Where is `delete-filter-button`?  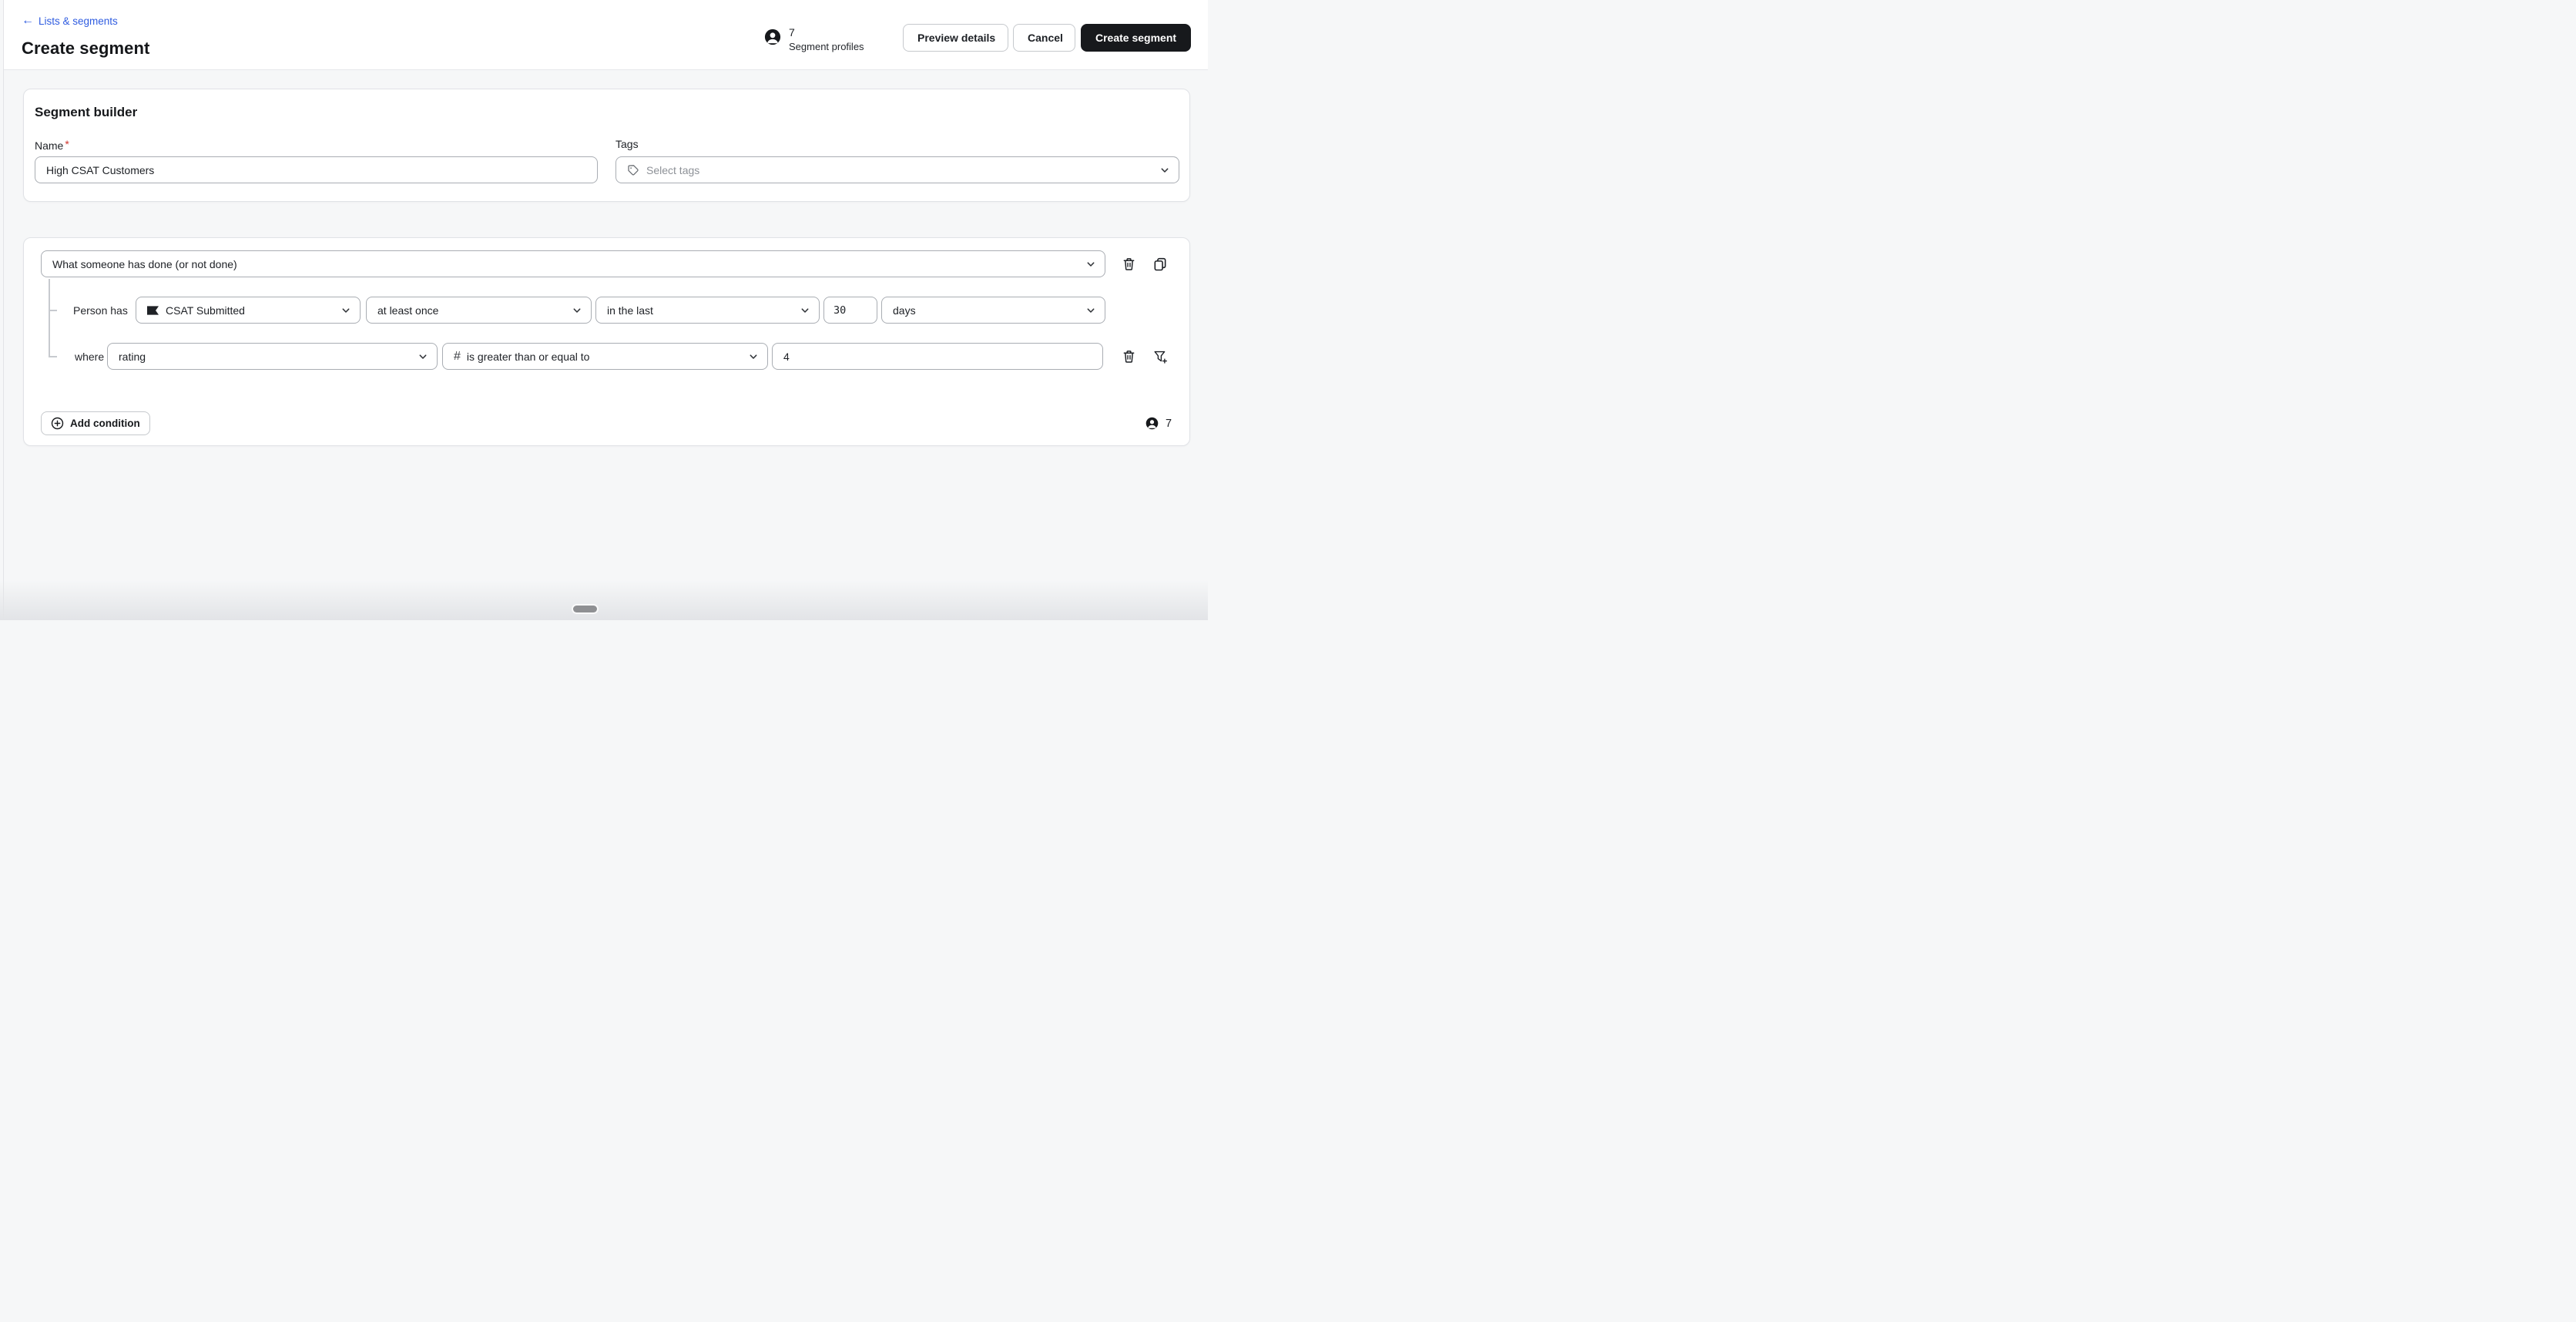 delete-filter-button is located at coordinates (1128, 356).